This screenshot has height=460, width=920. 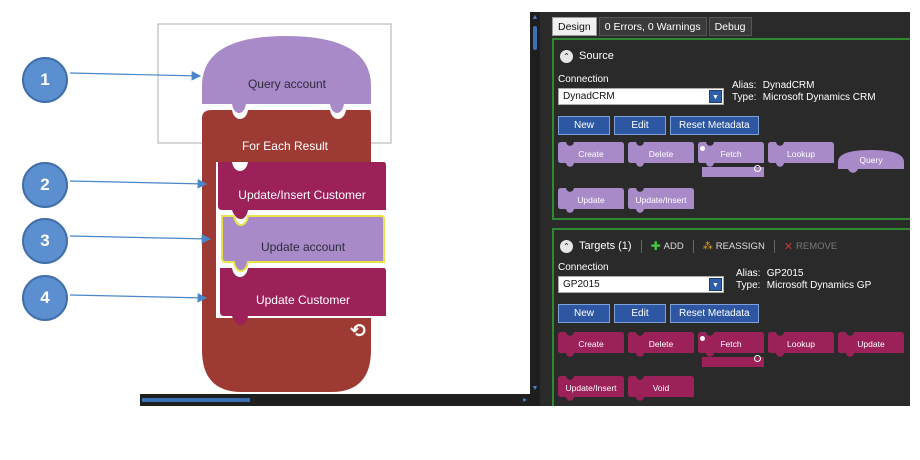 I want to click on targets-op-fetch: Fetch, so click(x=731, y=344).